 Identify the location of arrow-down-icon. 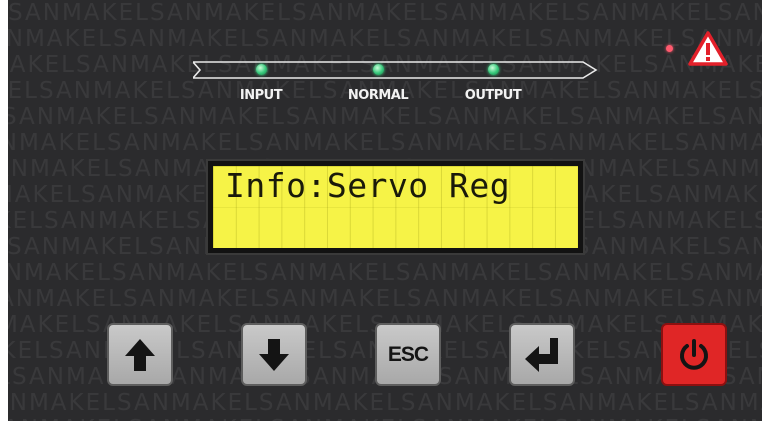
(274, 354).